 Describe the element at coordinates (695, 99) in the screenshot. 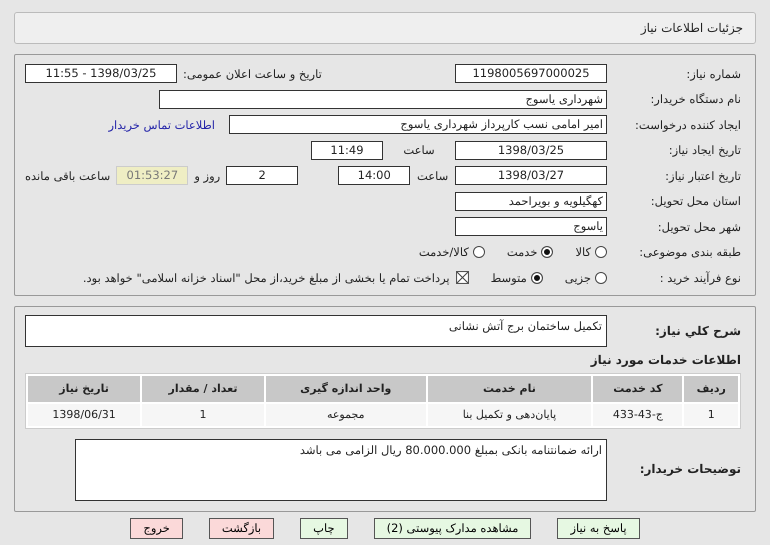

I see `field-label: نام دستگاه خریدار:` at that location.